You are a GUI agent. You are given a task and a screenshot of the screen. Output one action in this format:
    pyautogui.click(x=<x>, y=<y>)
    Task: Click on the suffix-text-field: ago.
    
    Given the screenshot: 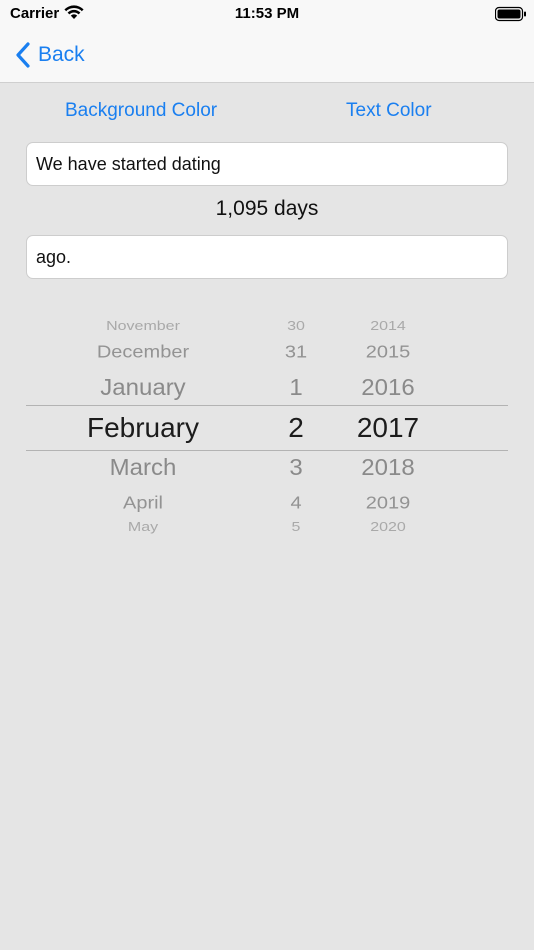 What is the action you would take?
    pyautogui.click(x=267, y=257)
    